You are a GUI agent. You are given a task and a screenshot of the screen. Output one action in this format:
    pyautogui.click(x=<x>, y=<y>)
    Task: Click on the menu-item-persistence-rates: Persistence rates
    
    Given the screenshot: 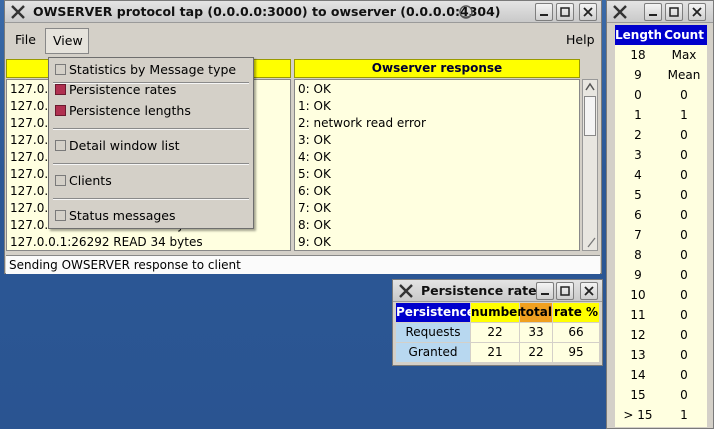 What is the action you would take?
    pyautogui.click(x=152, y=90)
    